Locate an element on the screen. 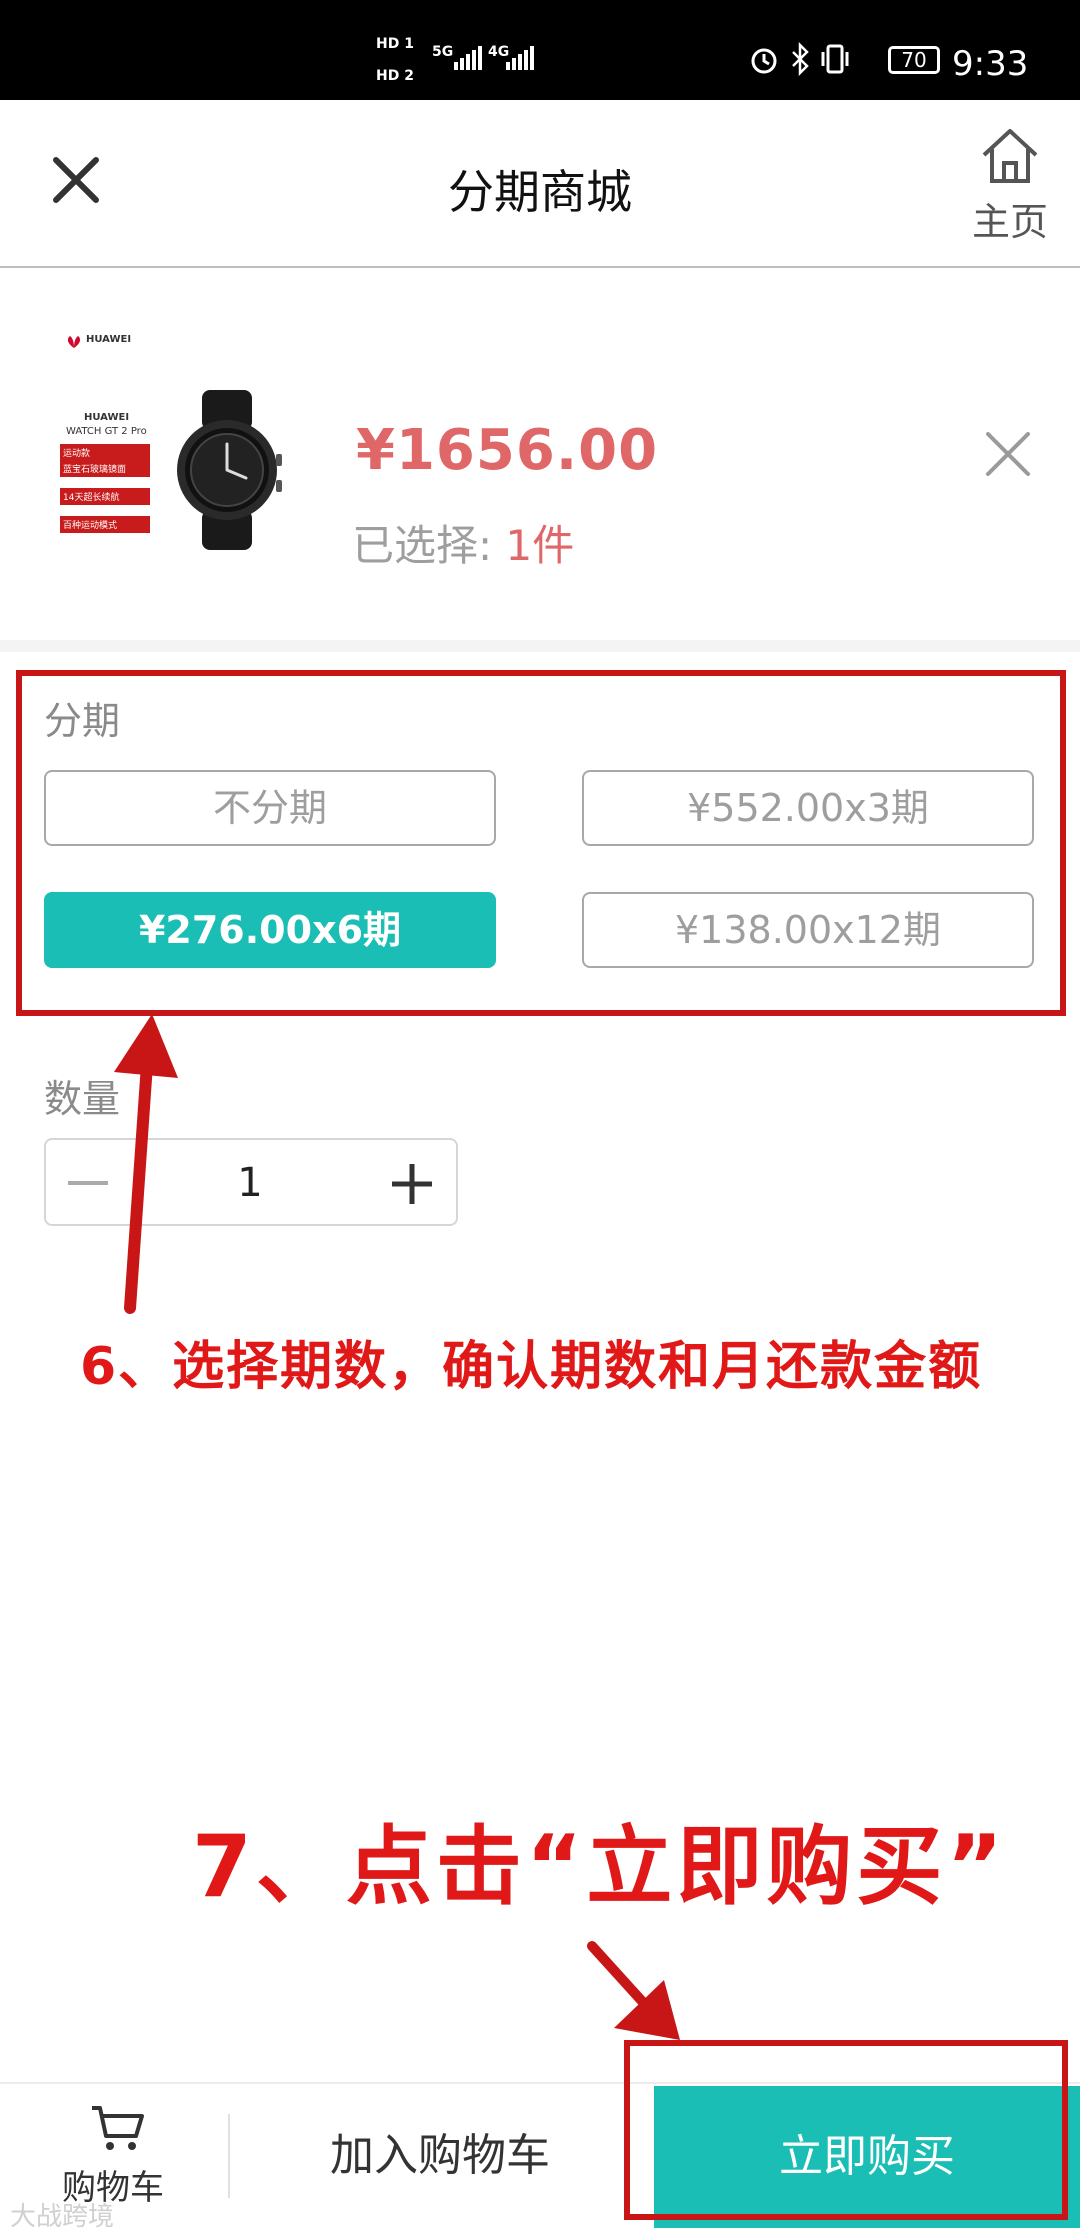 The height and width of the screenshot is (2233, 1080). cart-icon is located at coordinates (118, 2129).